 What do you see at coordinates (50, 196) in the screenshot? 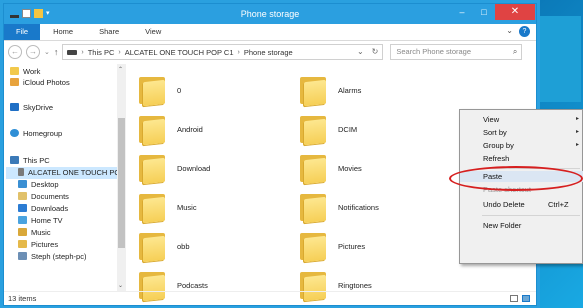
I see `nav-item-label: Documents` at bounding box center [50, 196].